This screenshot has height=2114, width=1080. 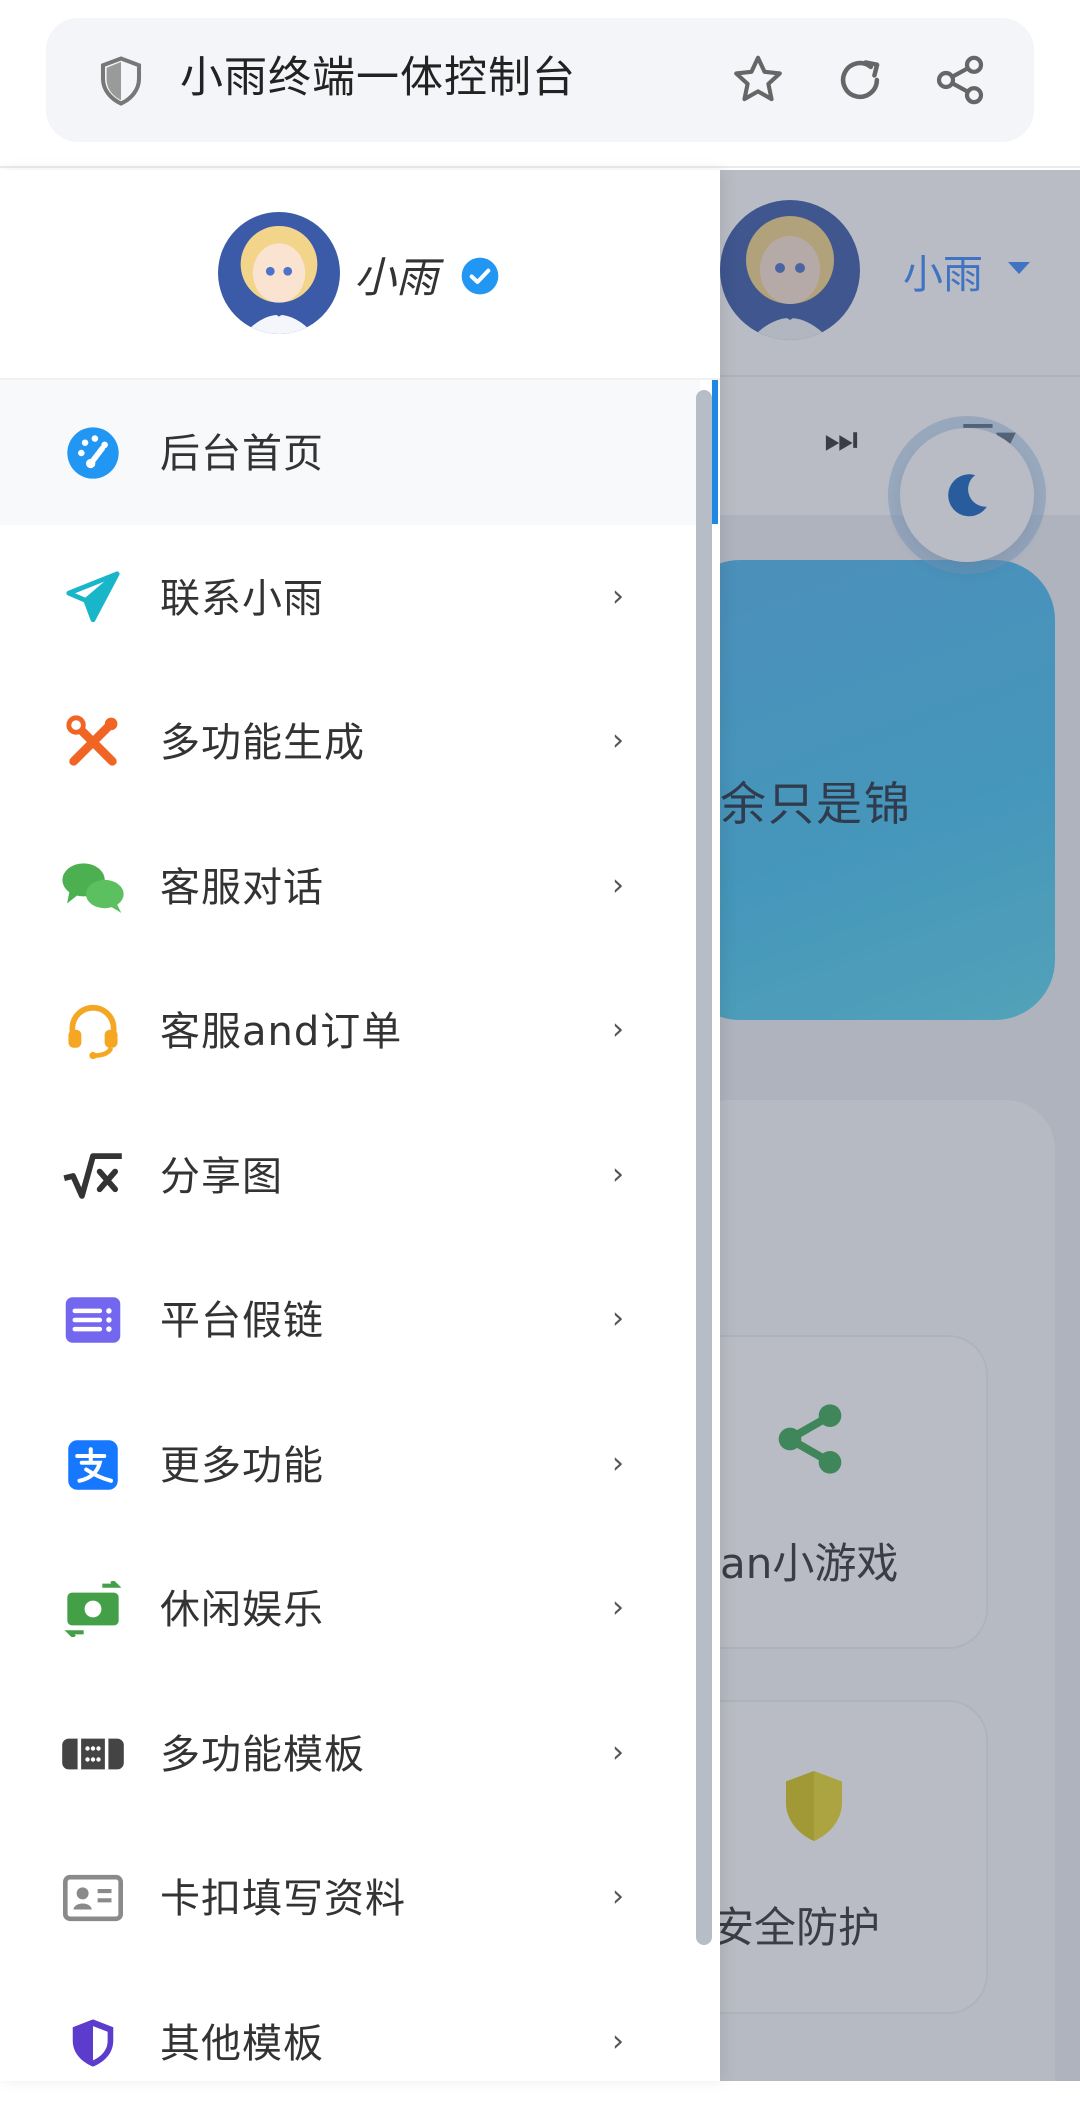 I want to click on browser-bar: 小雨终端一体控制台, so click(x=540, y=84).